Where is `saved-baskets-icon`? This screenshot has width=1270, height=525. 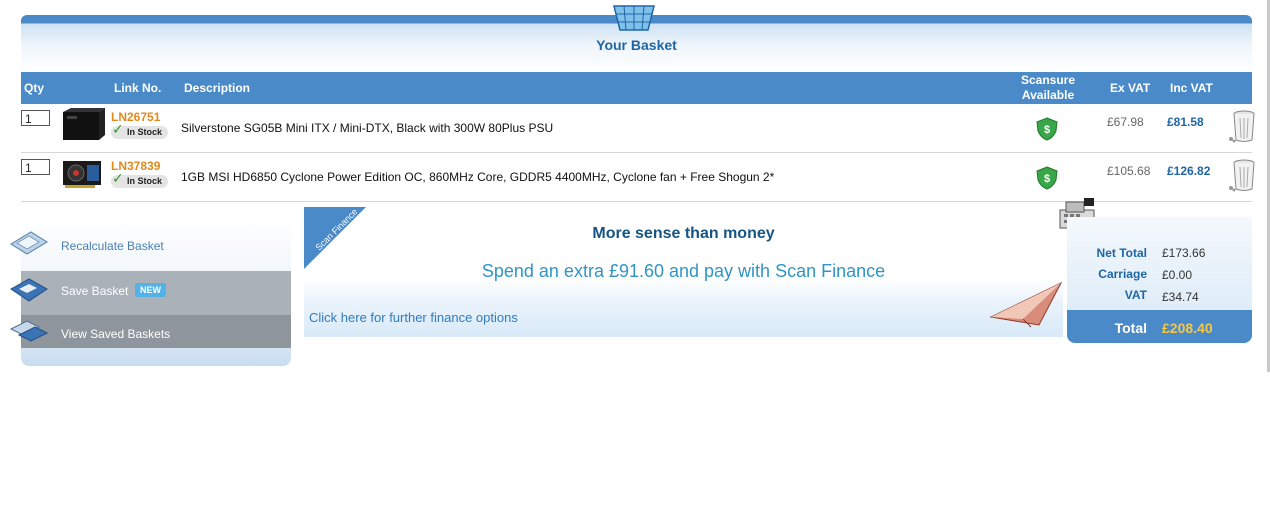 saved-baskets-icon is located at coordinates (29, 331).